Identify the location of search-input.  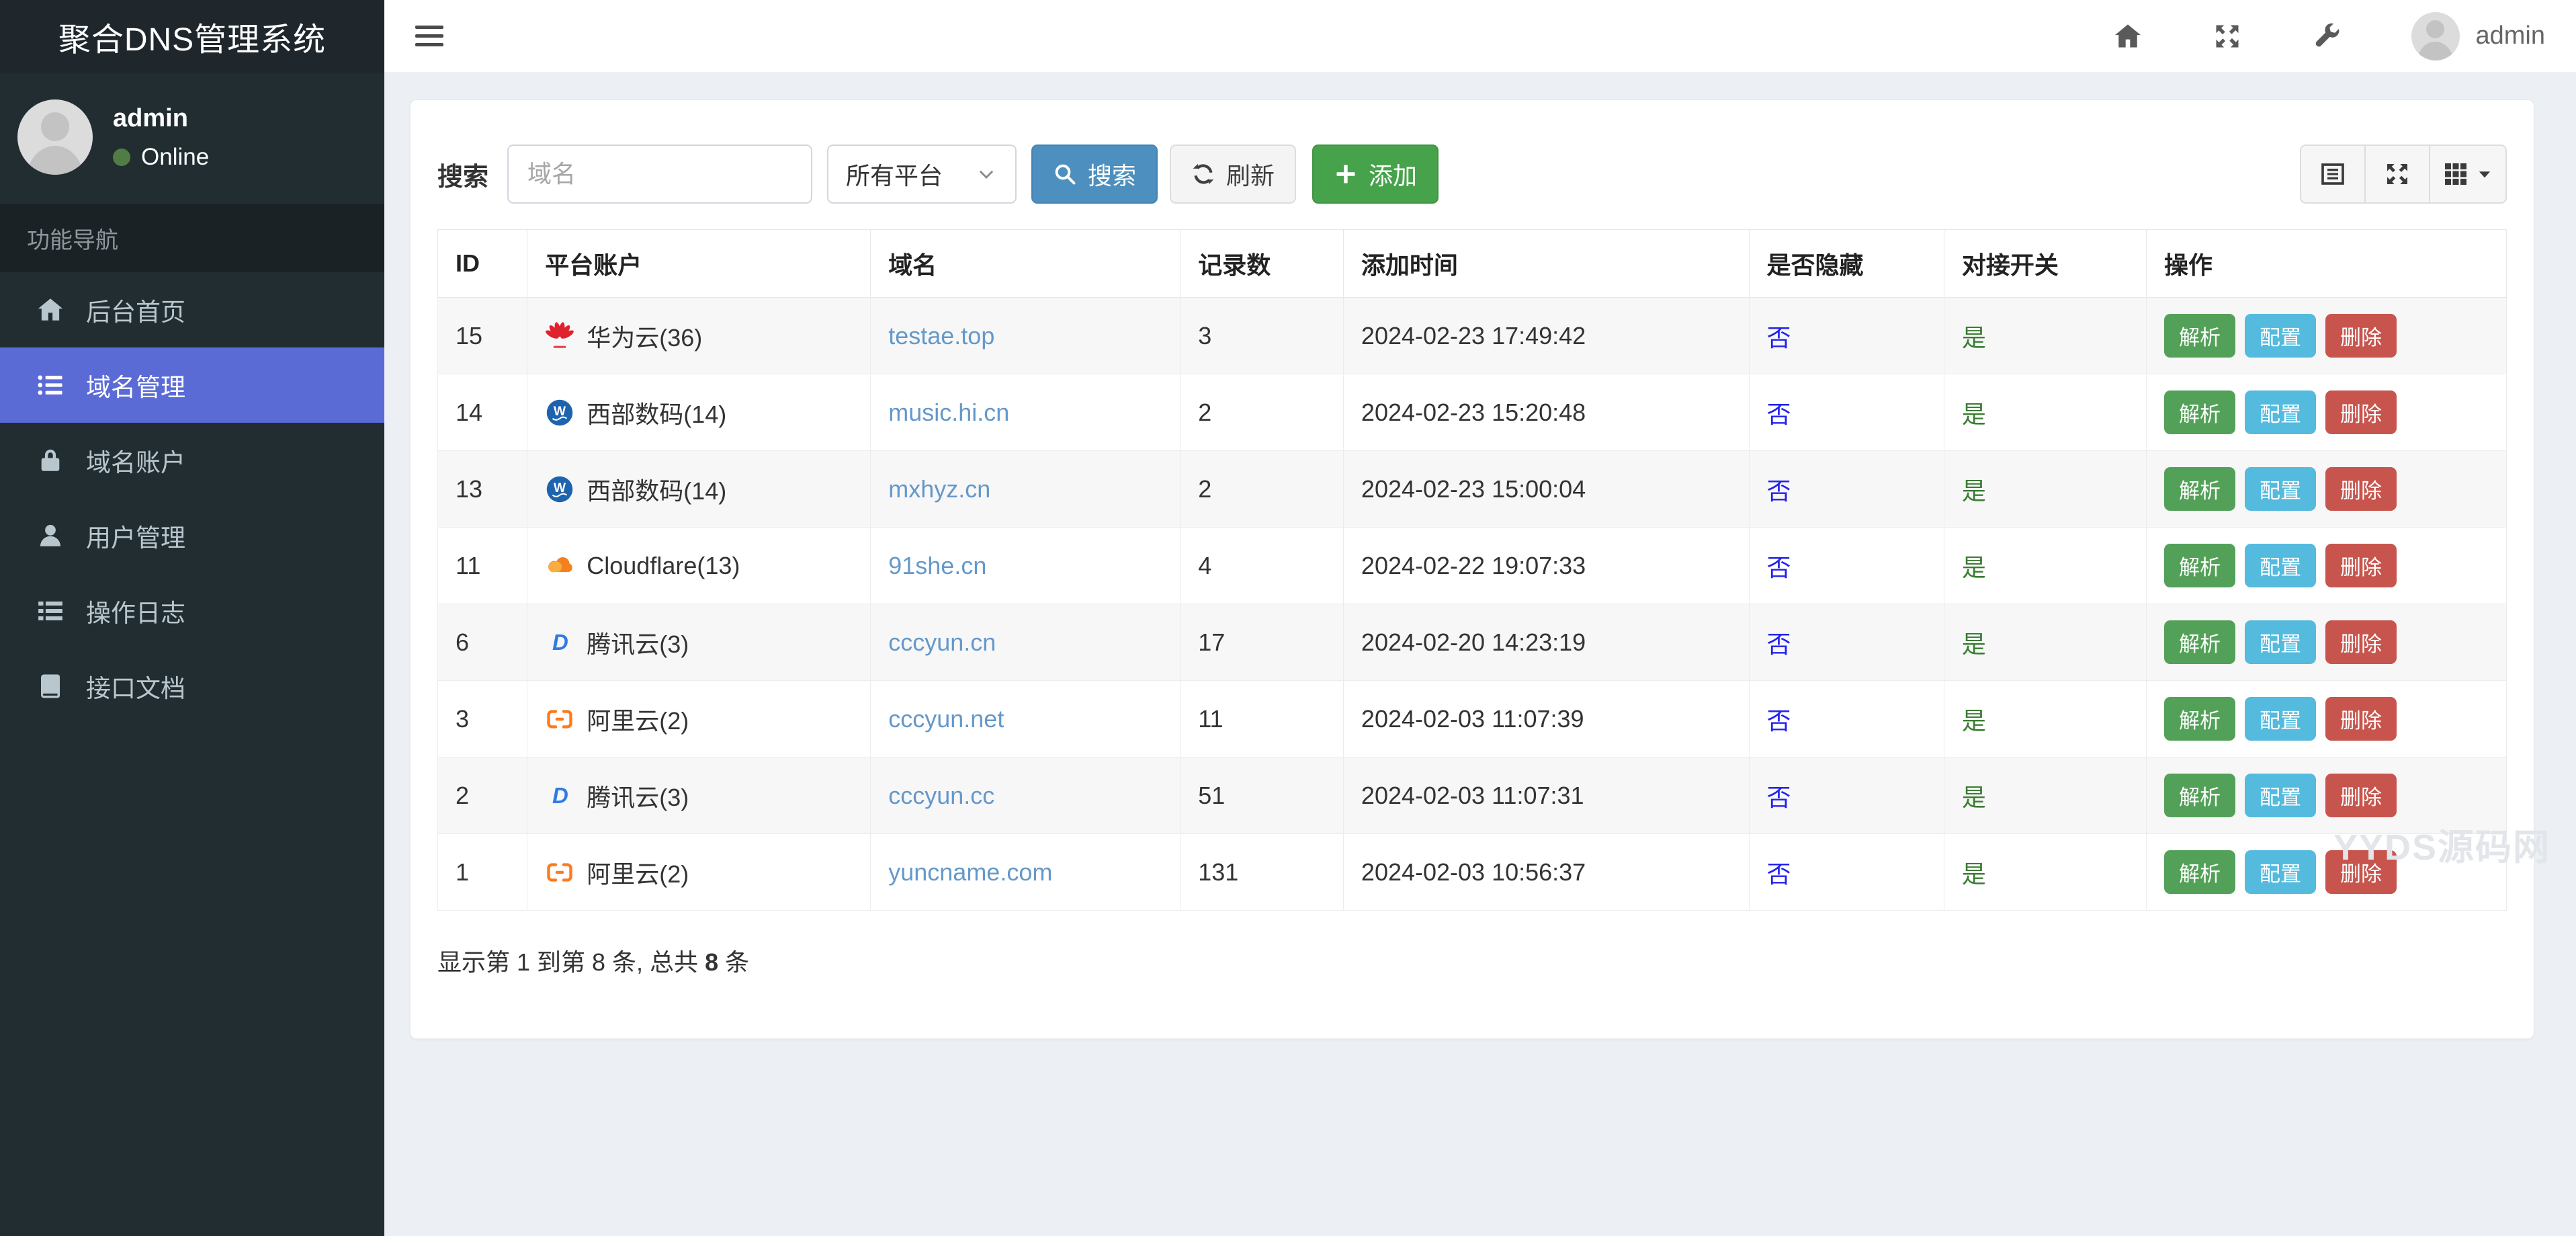
(660, 174).